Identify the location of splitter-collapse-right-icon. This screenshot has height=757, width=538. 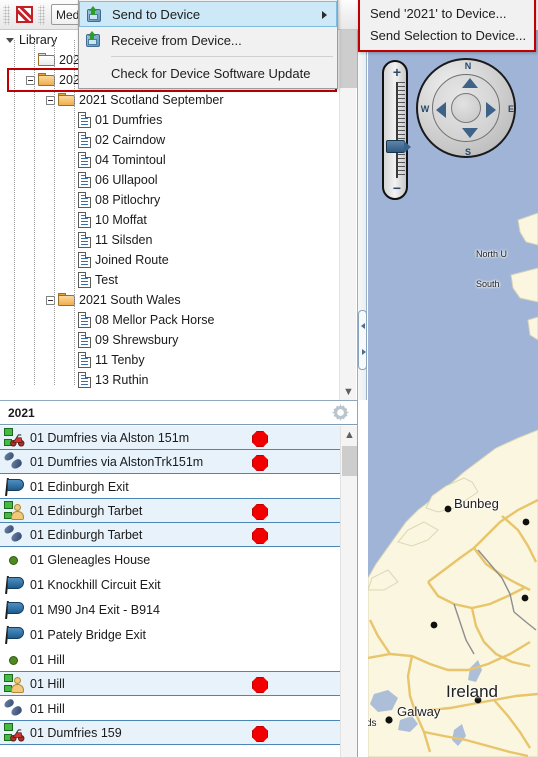
(364, 352).